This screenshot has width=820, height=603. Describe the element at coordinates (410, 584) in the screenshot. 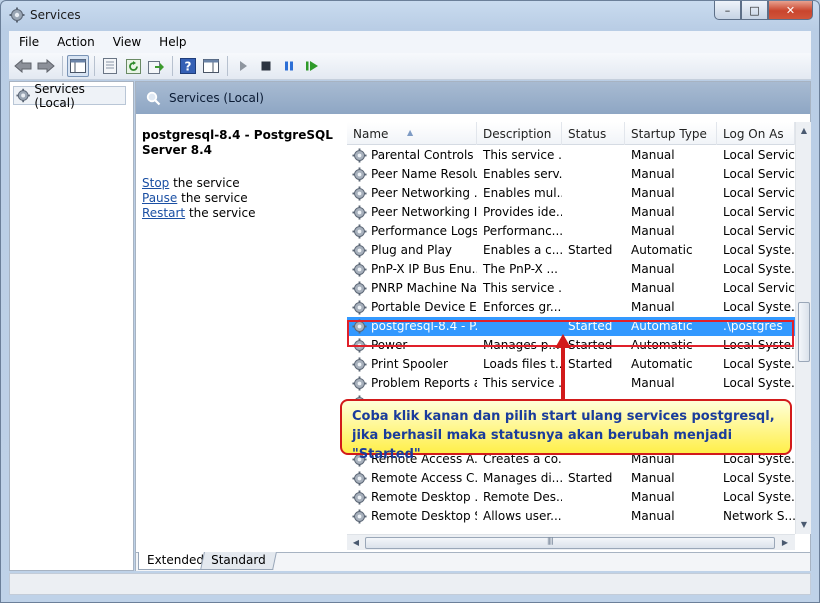

I see `status-bar` at that location.